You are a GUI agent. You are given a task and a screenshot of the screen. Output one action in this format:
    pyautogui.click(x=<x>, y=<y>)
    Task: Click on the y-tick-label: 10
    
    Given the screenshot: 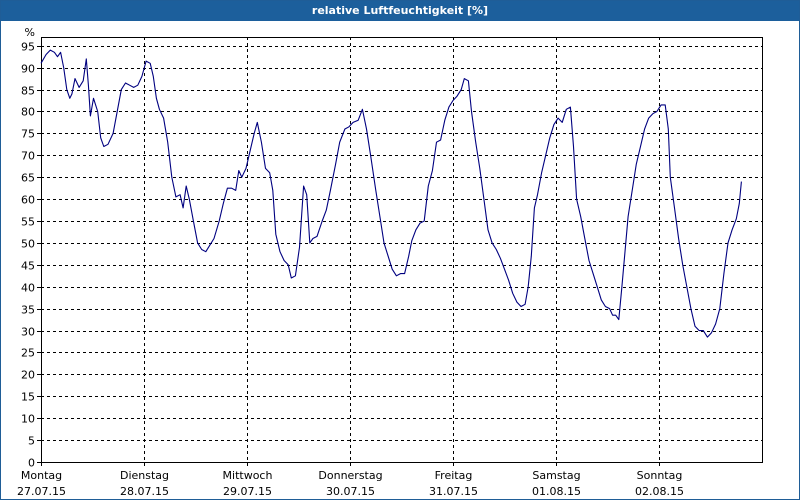 What is the action you would take?
    pyautogui.click(x=28, y=419)
    